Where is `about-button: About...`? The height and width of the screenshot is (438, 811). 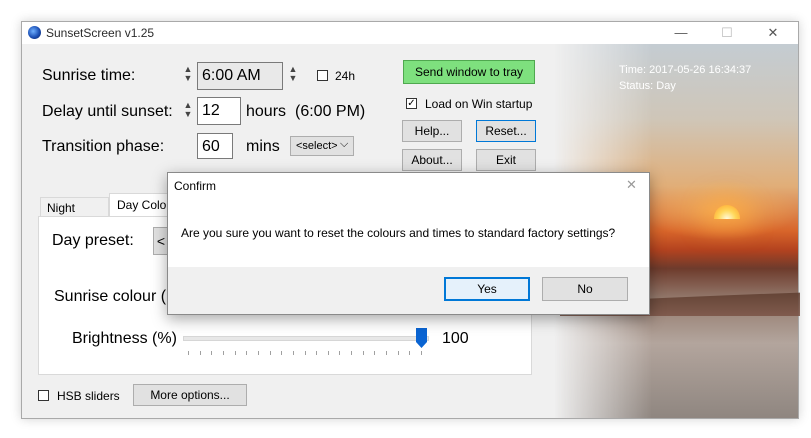
about-button: About... is located at coordinates (432, 160).